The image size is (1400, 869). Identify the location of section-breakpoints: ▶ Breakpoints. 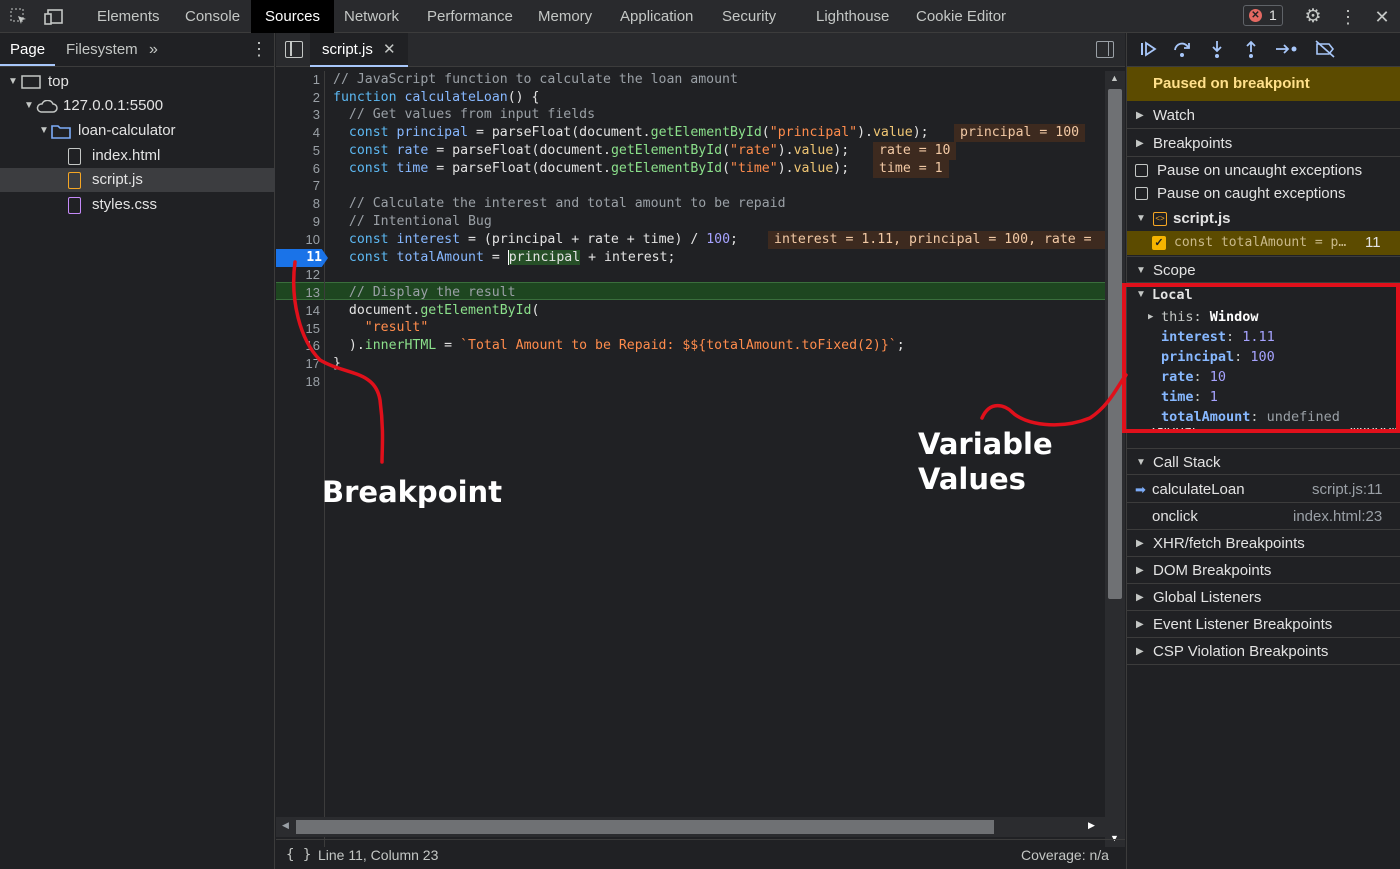
(1263, 143).